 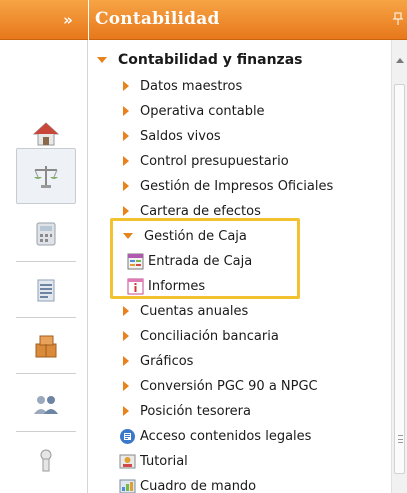 I want to click on tree-node-label: Operativa contable, so click(x=202, y=111).